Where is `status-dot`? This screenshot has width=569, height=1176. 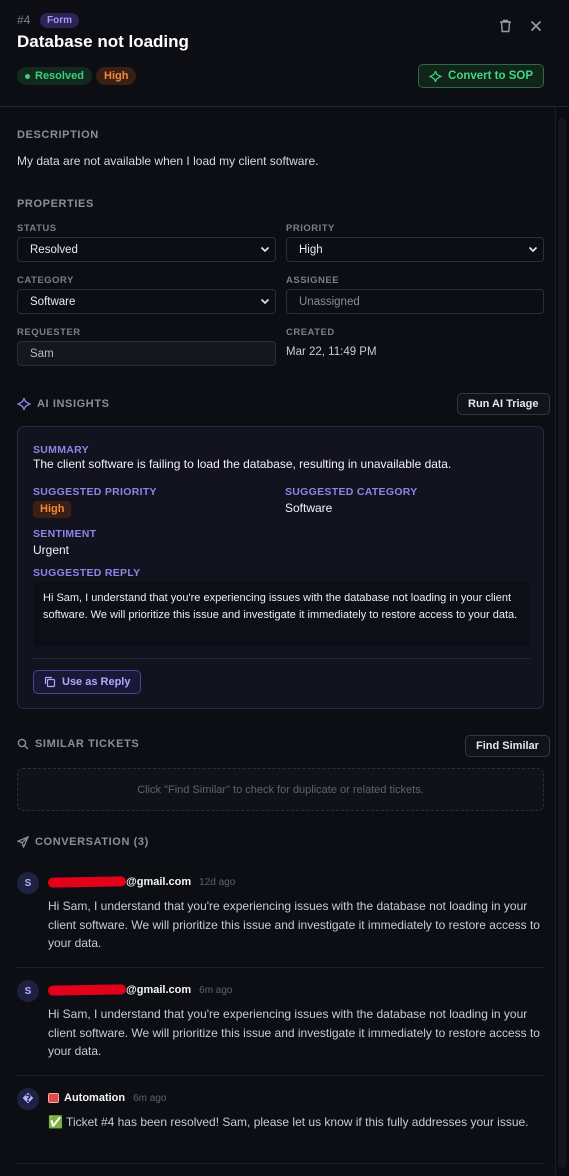
status-dot is located at coordinates (27, 76).